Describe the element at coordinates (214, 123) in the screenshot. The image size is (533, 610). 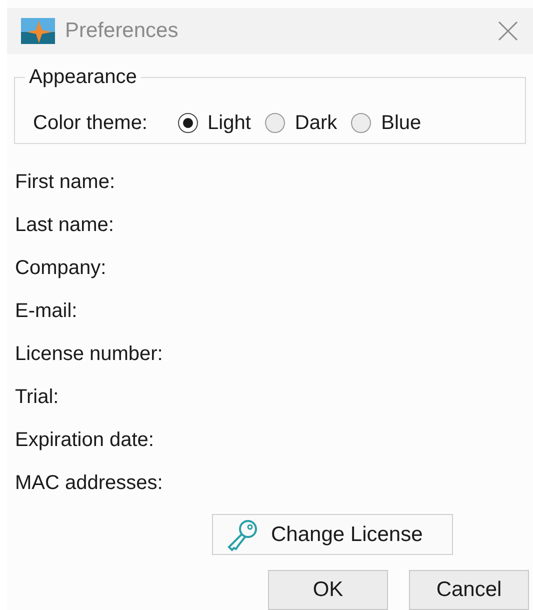
I see `radio-option: Light` at that location.